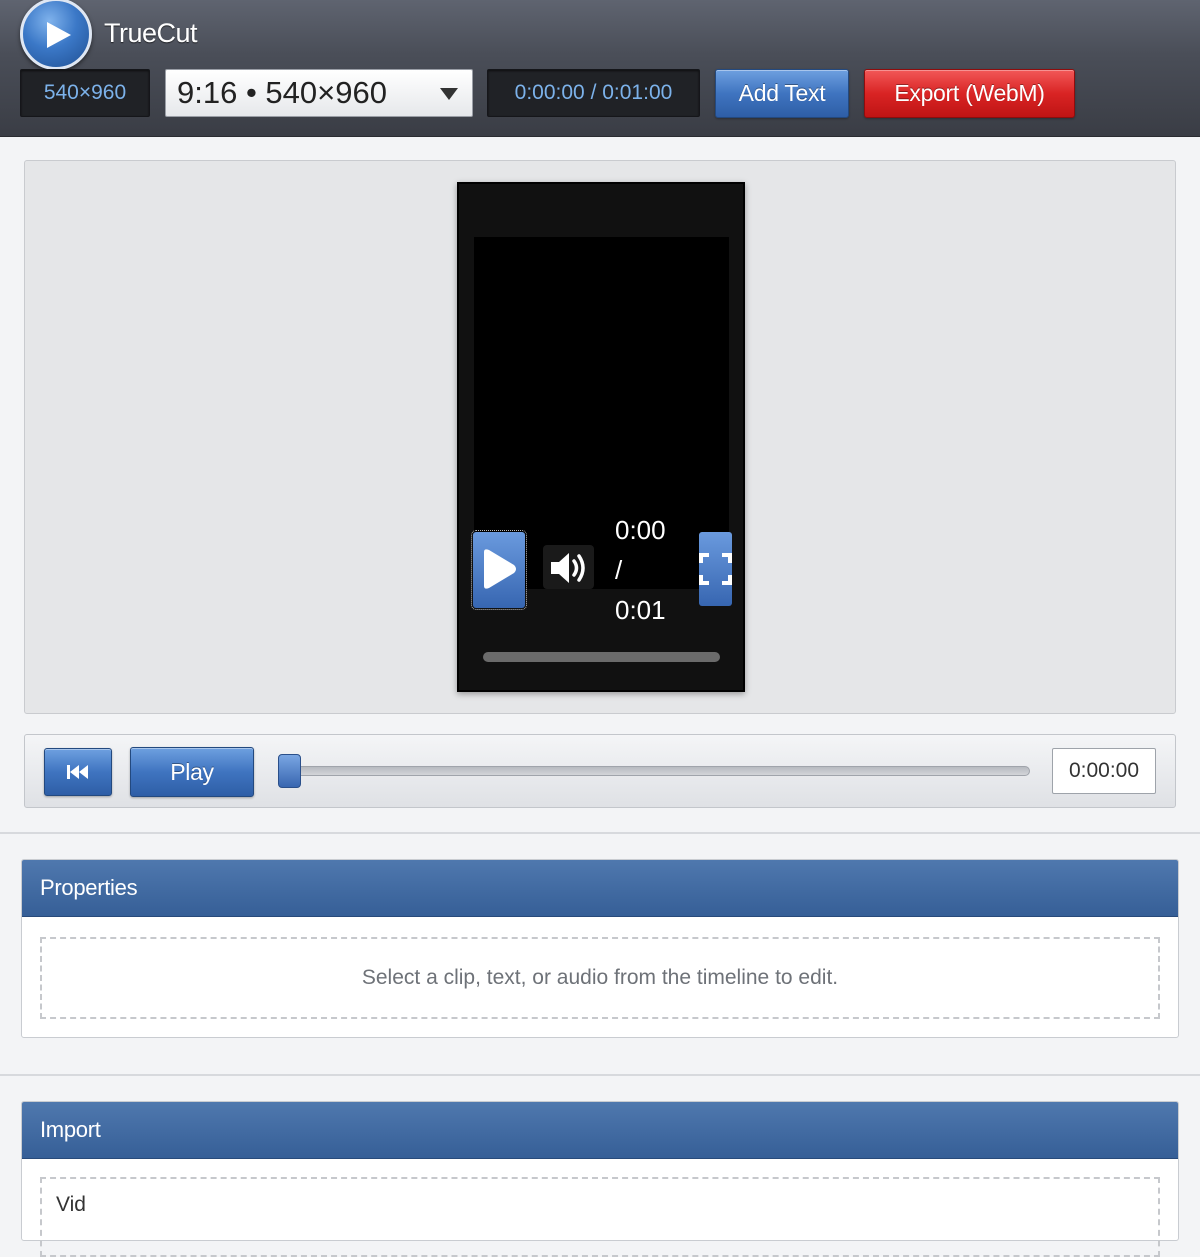 The height and width of the screenshot is (1257, 1200). I want to click on player-progress-bar, so click(601, 657).